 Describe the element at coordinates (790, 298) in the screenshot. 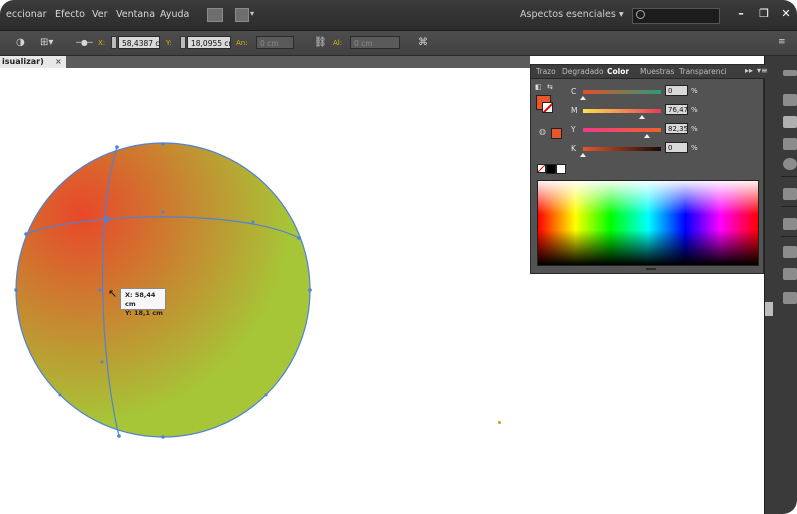

I see `pathfinder-icon` at that location.